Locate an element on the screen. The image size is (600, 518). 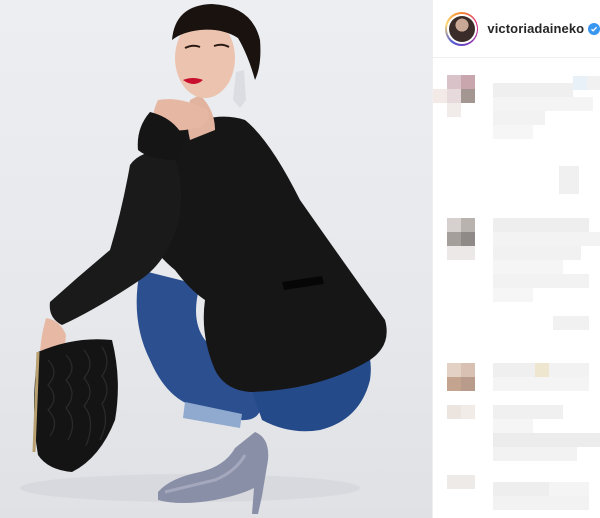
username-link: victoriadaineko is located at coordinates (535, 28).